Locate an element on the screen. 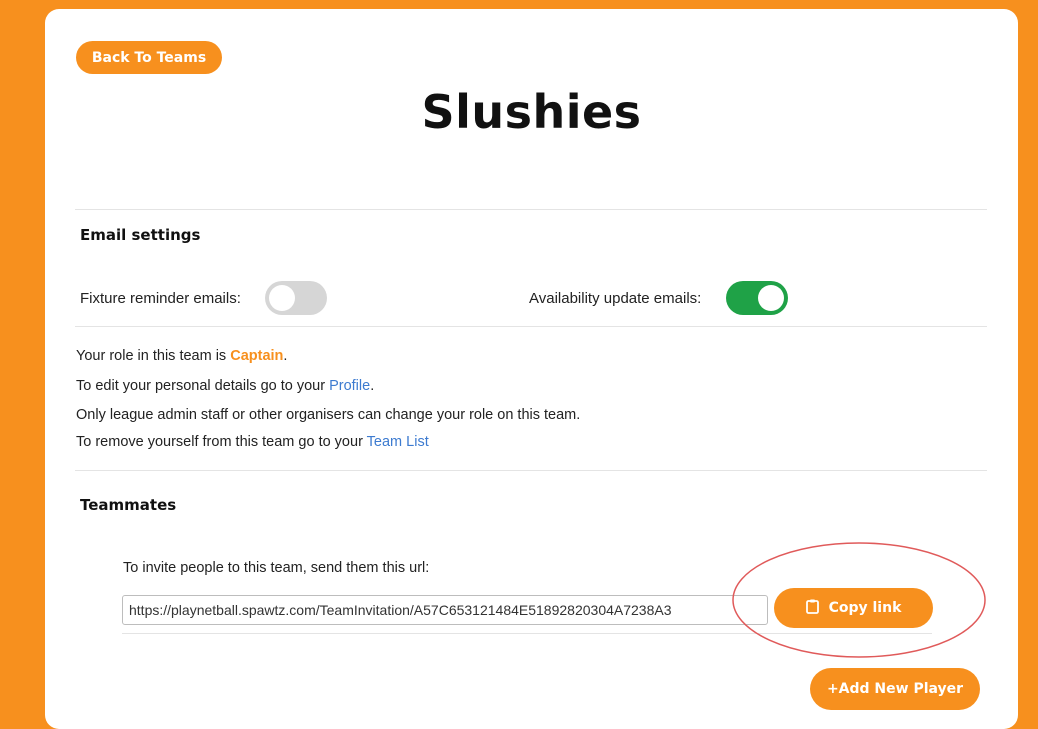 This screenshot has width=1038, height=729. copy-link-button: Copy link is located at coordinates (853, 608).